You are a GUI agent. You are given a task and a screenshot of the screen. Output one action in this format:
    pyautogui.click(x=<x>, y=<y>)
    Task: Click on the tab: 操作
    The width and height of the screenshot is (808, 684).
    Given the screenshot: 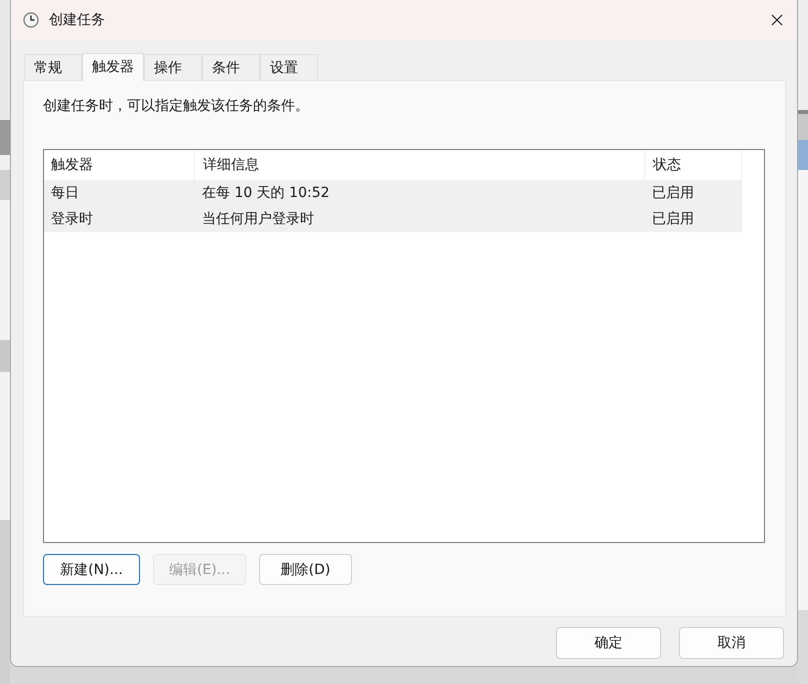 What is the action you would take?
    pyautogui.click(x=173, y=67)
    